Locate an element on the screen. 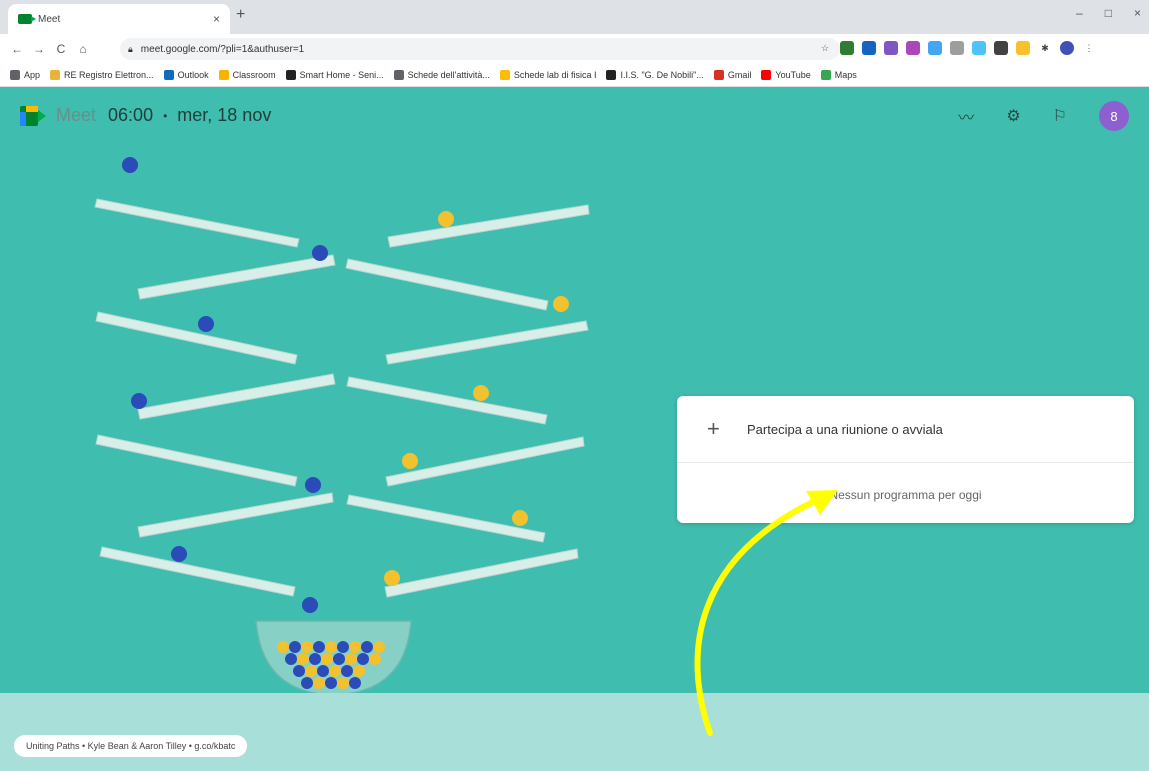 The width and height of the screenshot is (1149, 771). extension-dark-icon is located at coordinates (1001, 48).